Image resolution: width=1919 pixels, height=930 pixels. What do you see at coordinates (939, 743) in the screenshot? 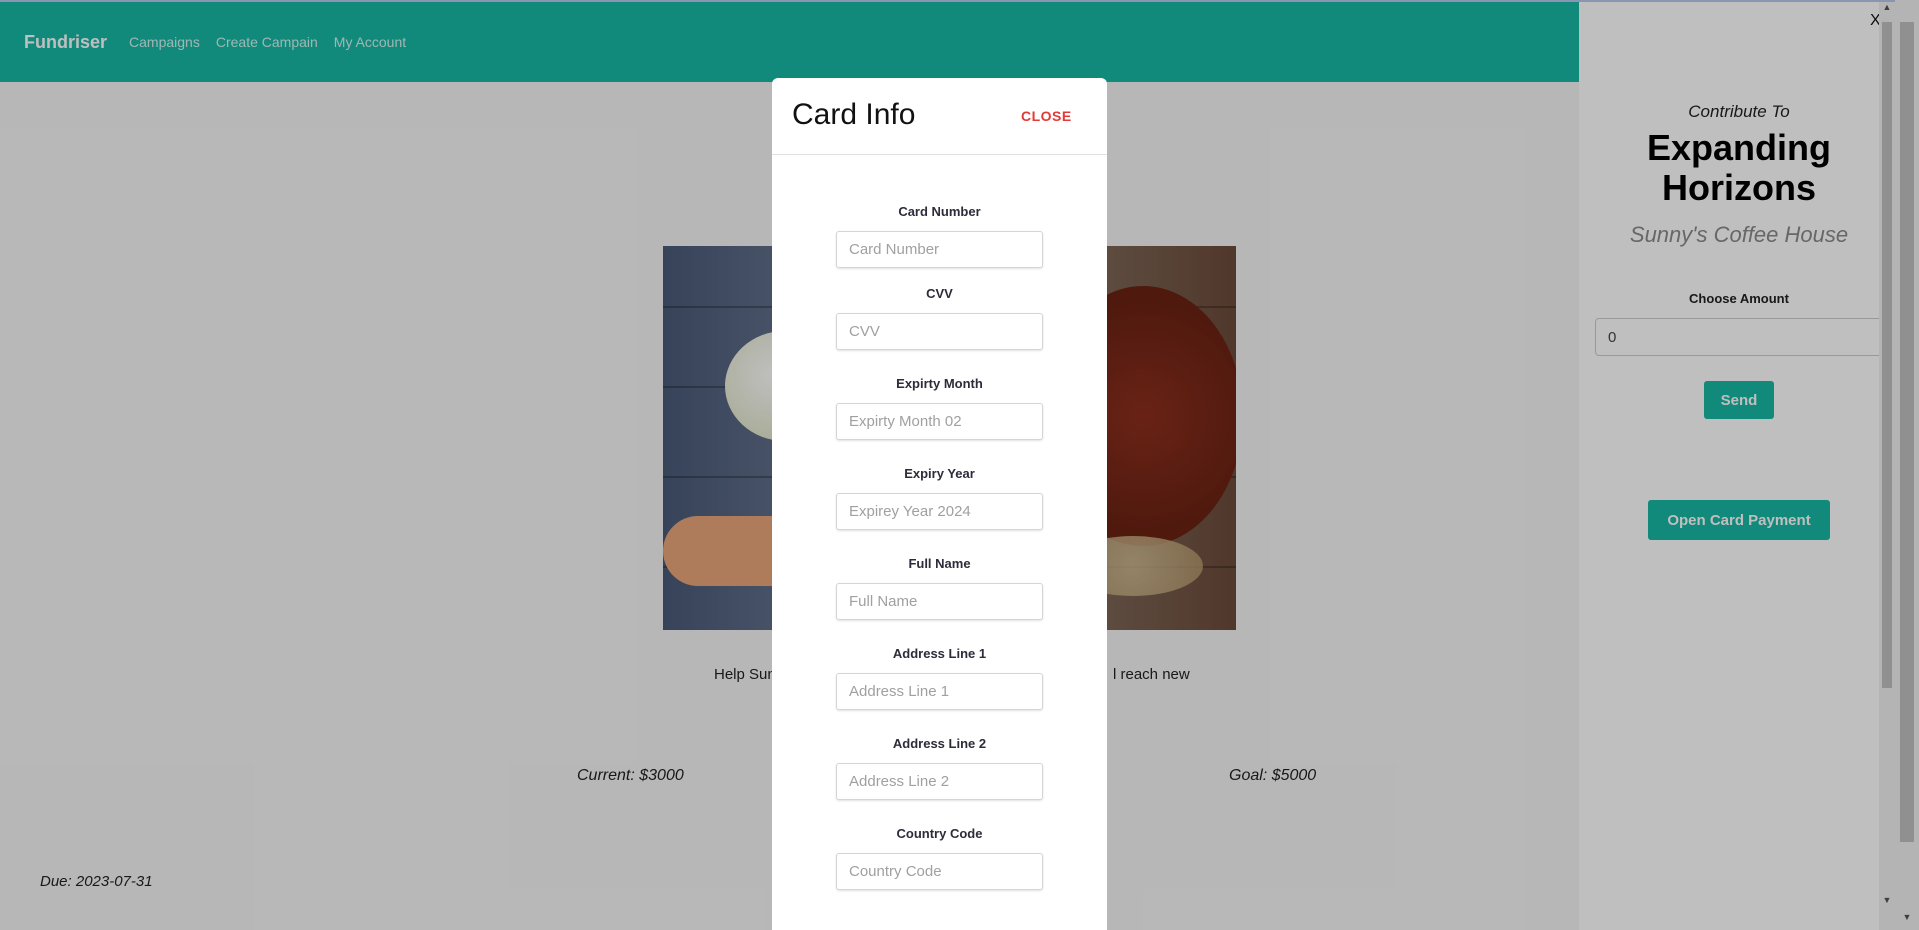
I see `address-line-2-label: Address Line 2` at bounding box center [939, 743].